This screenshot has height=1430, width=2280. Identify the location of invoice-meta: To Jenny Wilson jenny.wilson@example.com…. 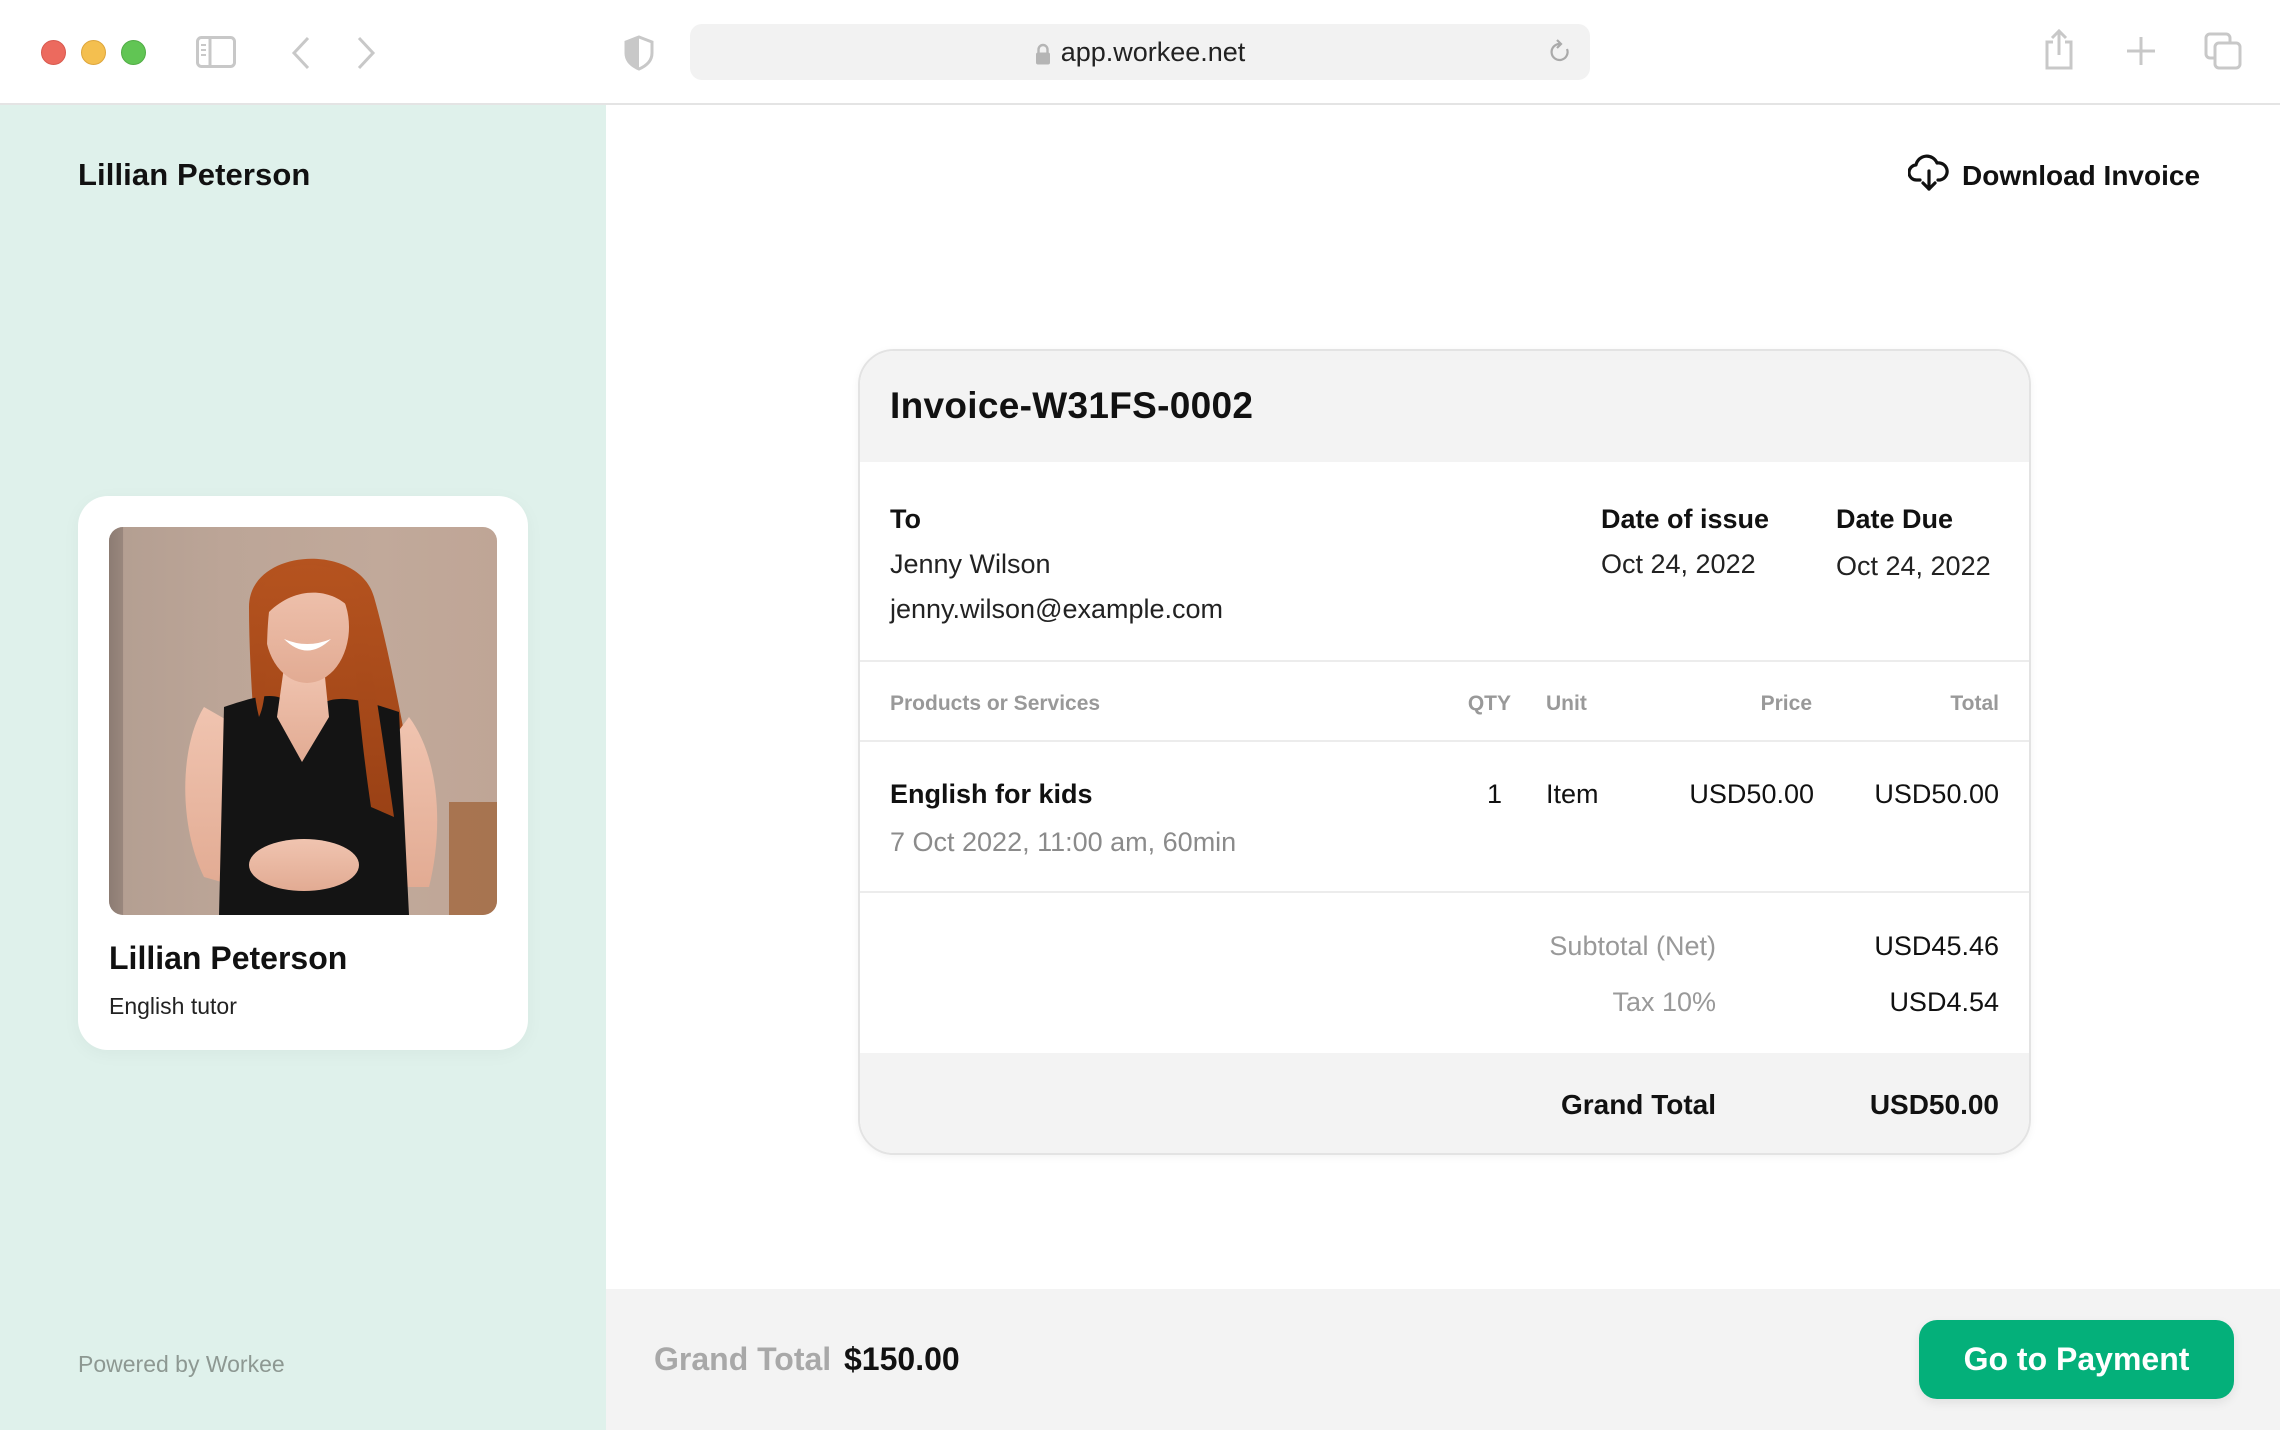
(1444, 562).